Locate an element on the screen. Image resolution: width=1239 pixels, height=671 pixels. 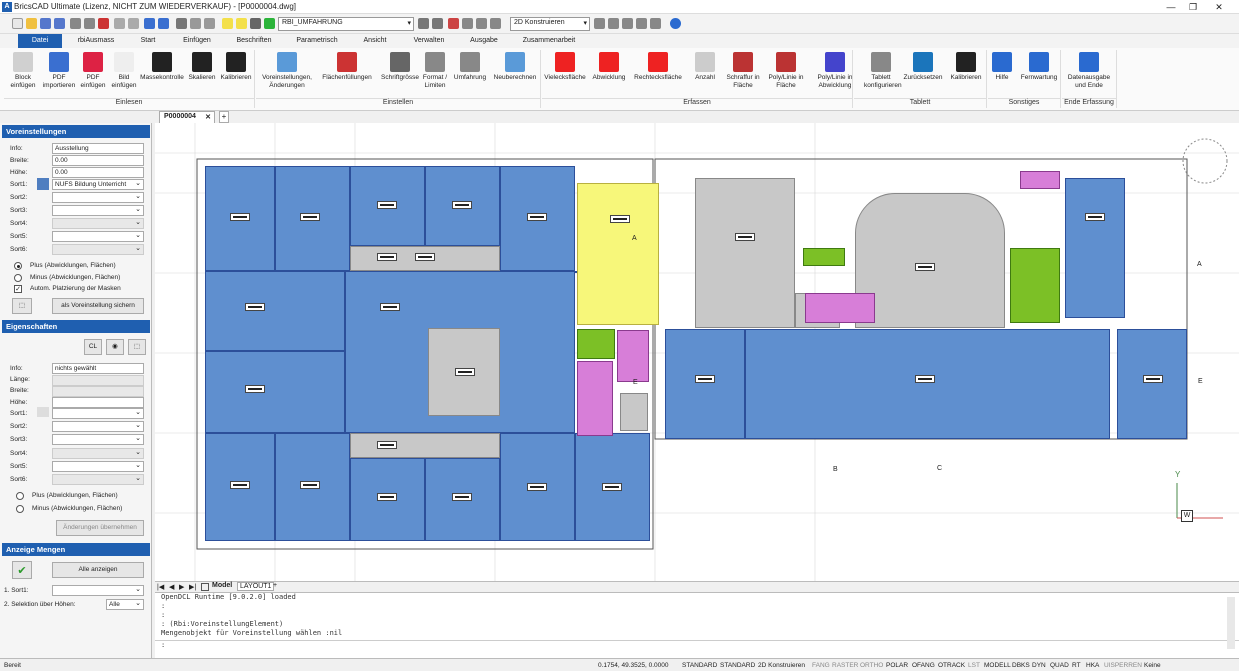
help-icon is located at coordinates (675, 23).